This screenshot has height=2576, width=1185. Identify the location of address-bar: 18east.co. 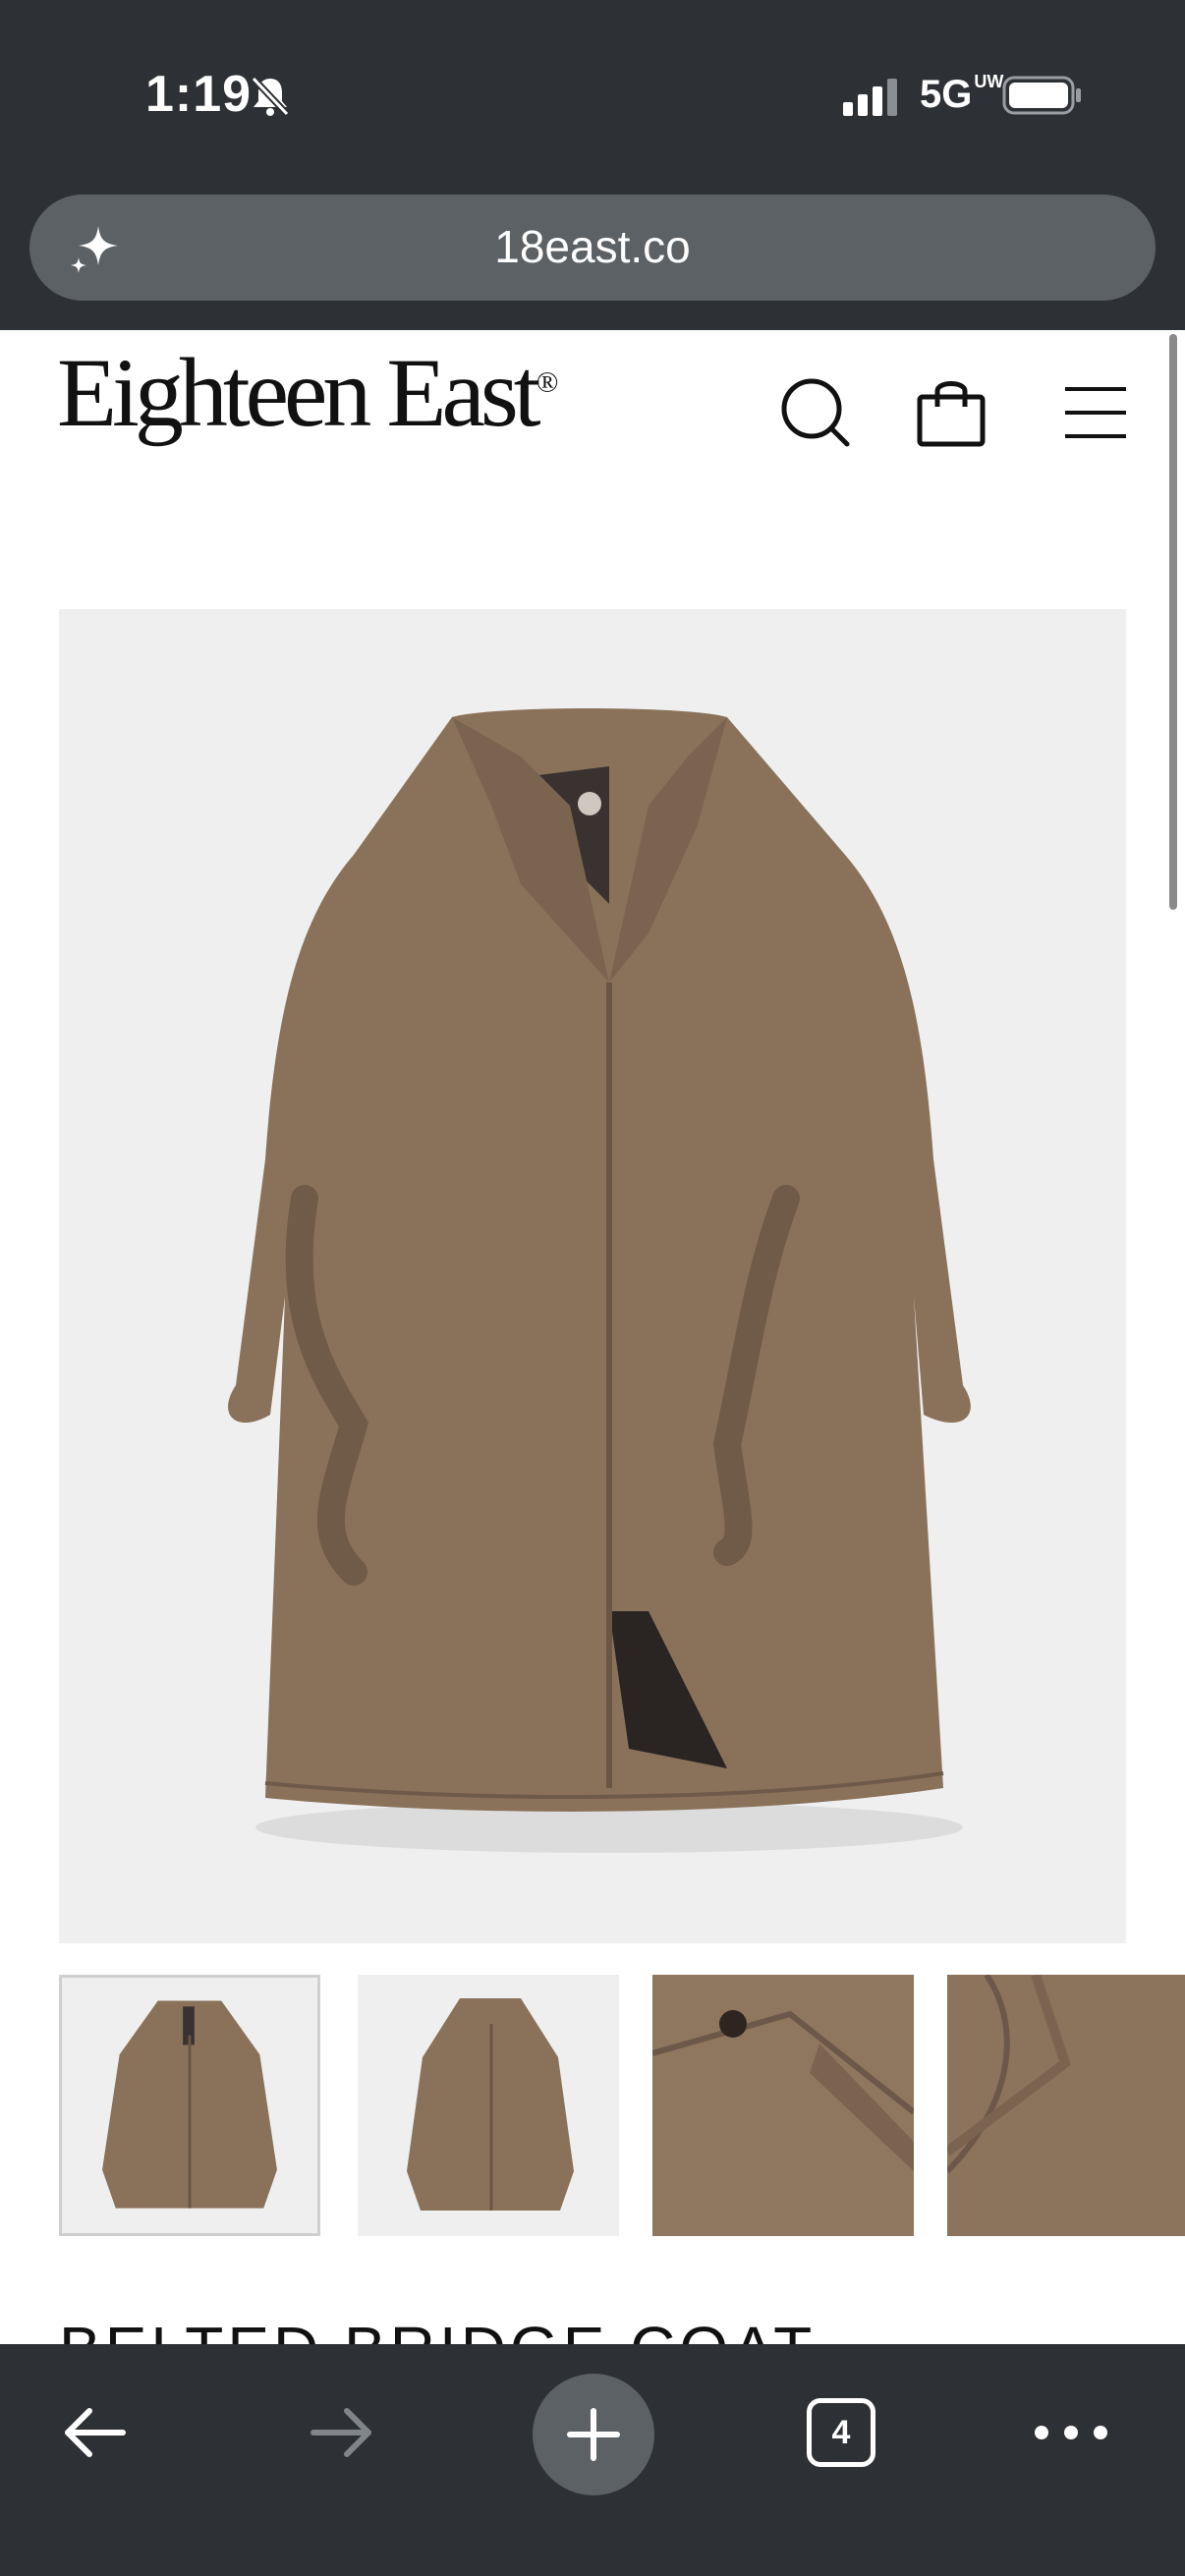
(592, 248).